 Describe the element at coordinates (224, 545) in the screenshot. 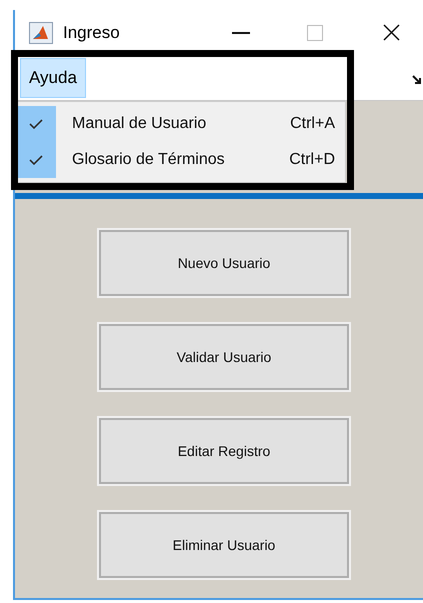

I see `action-button: Eliminar Usuario` at that location.